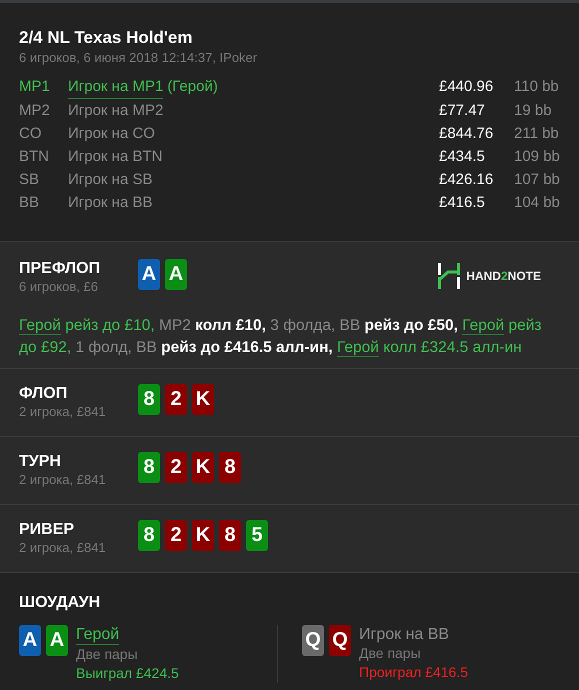 This screenshot has height=690, width=579. Describe the element at coordinates (127, 673) in the screenshot. I see `result-amount: Выиграл £424.5` at that location.